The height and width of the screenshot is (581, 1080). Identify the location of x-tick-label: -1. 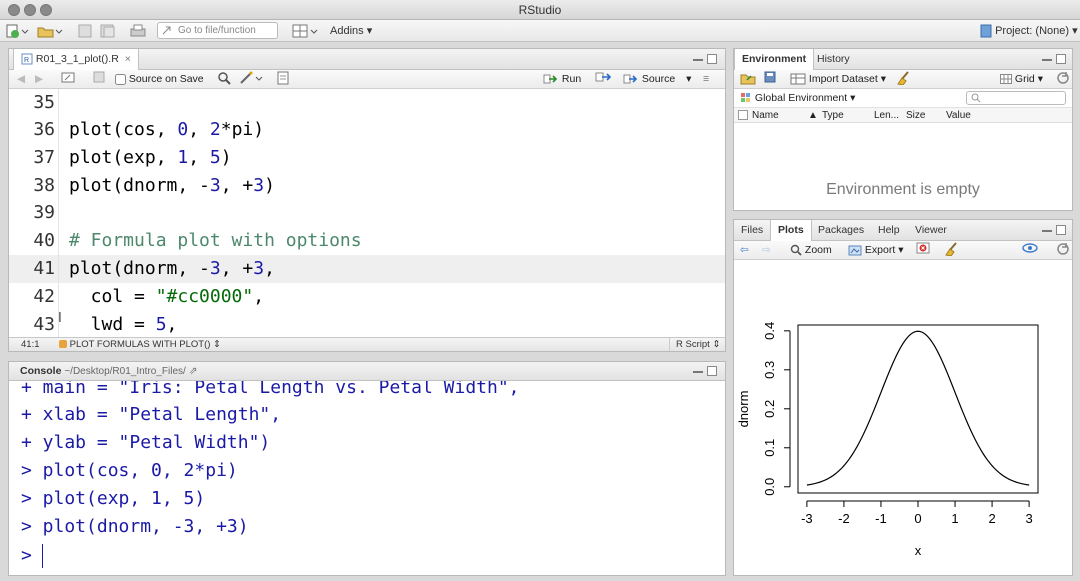
(881, 518).